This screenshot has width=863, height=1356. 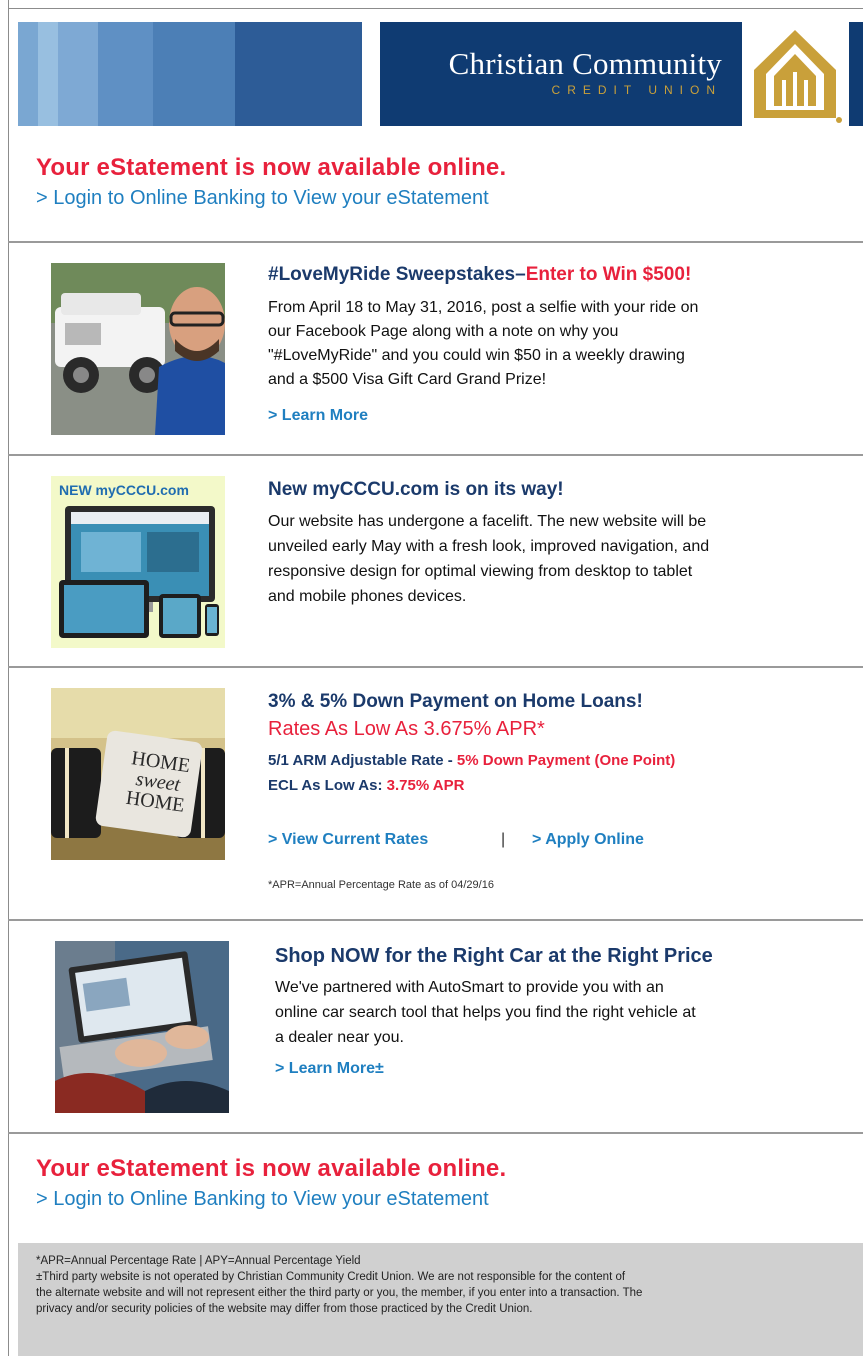 What do you see at coordinates (566, 760) in the screenshot?
I see `arm-rate-highlight: 5% Down Payment (One Point)` at bounding box center [566, 760].